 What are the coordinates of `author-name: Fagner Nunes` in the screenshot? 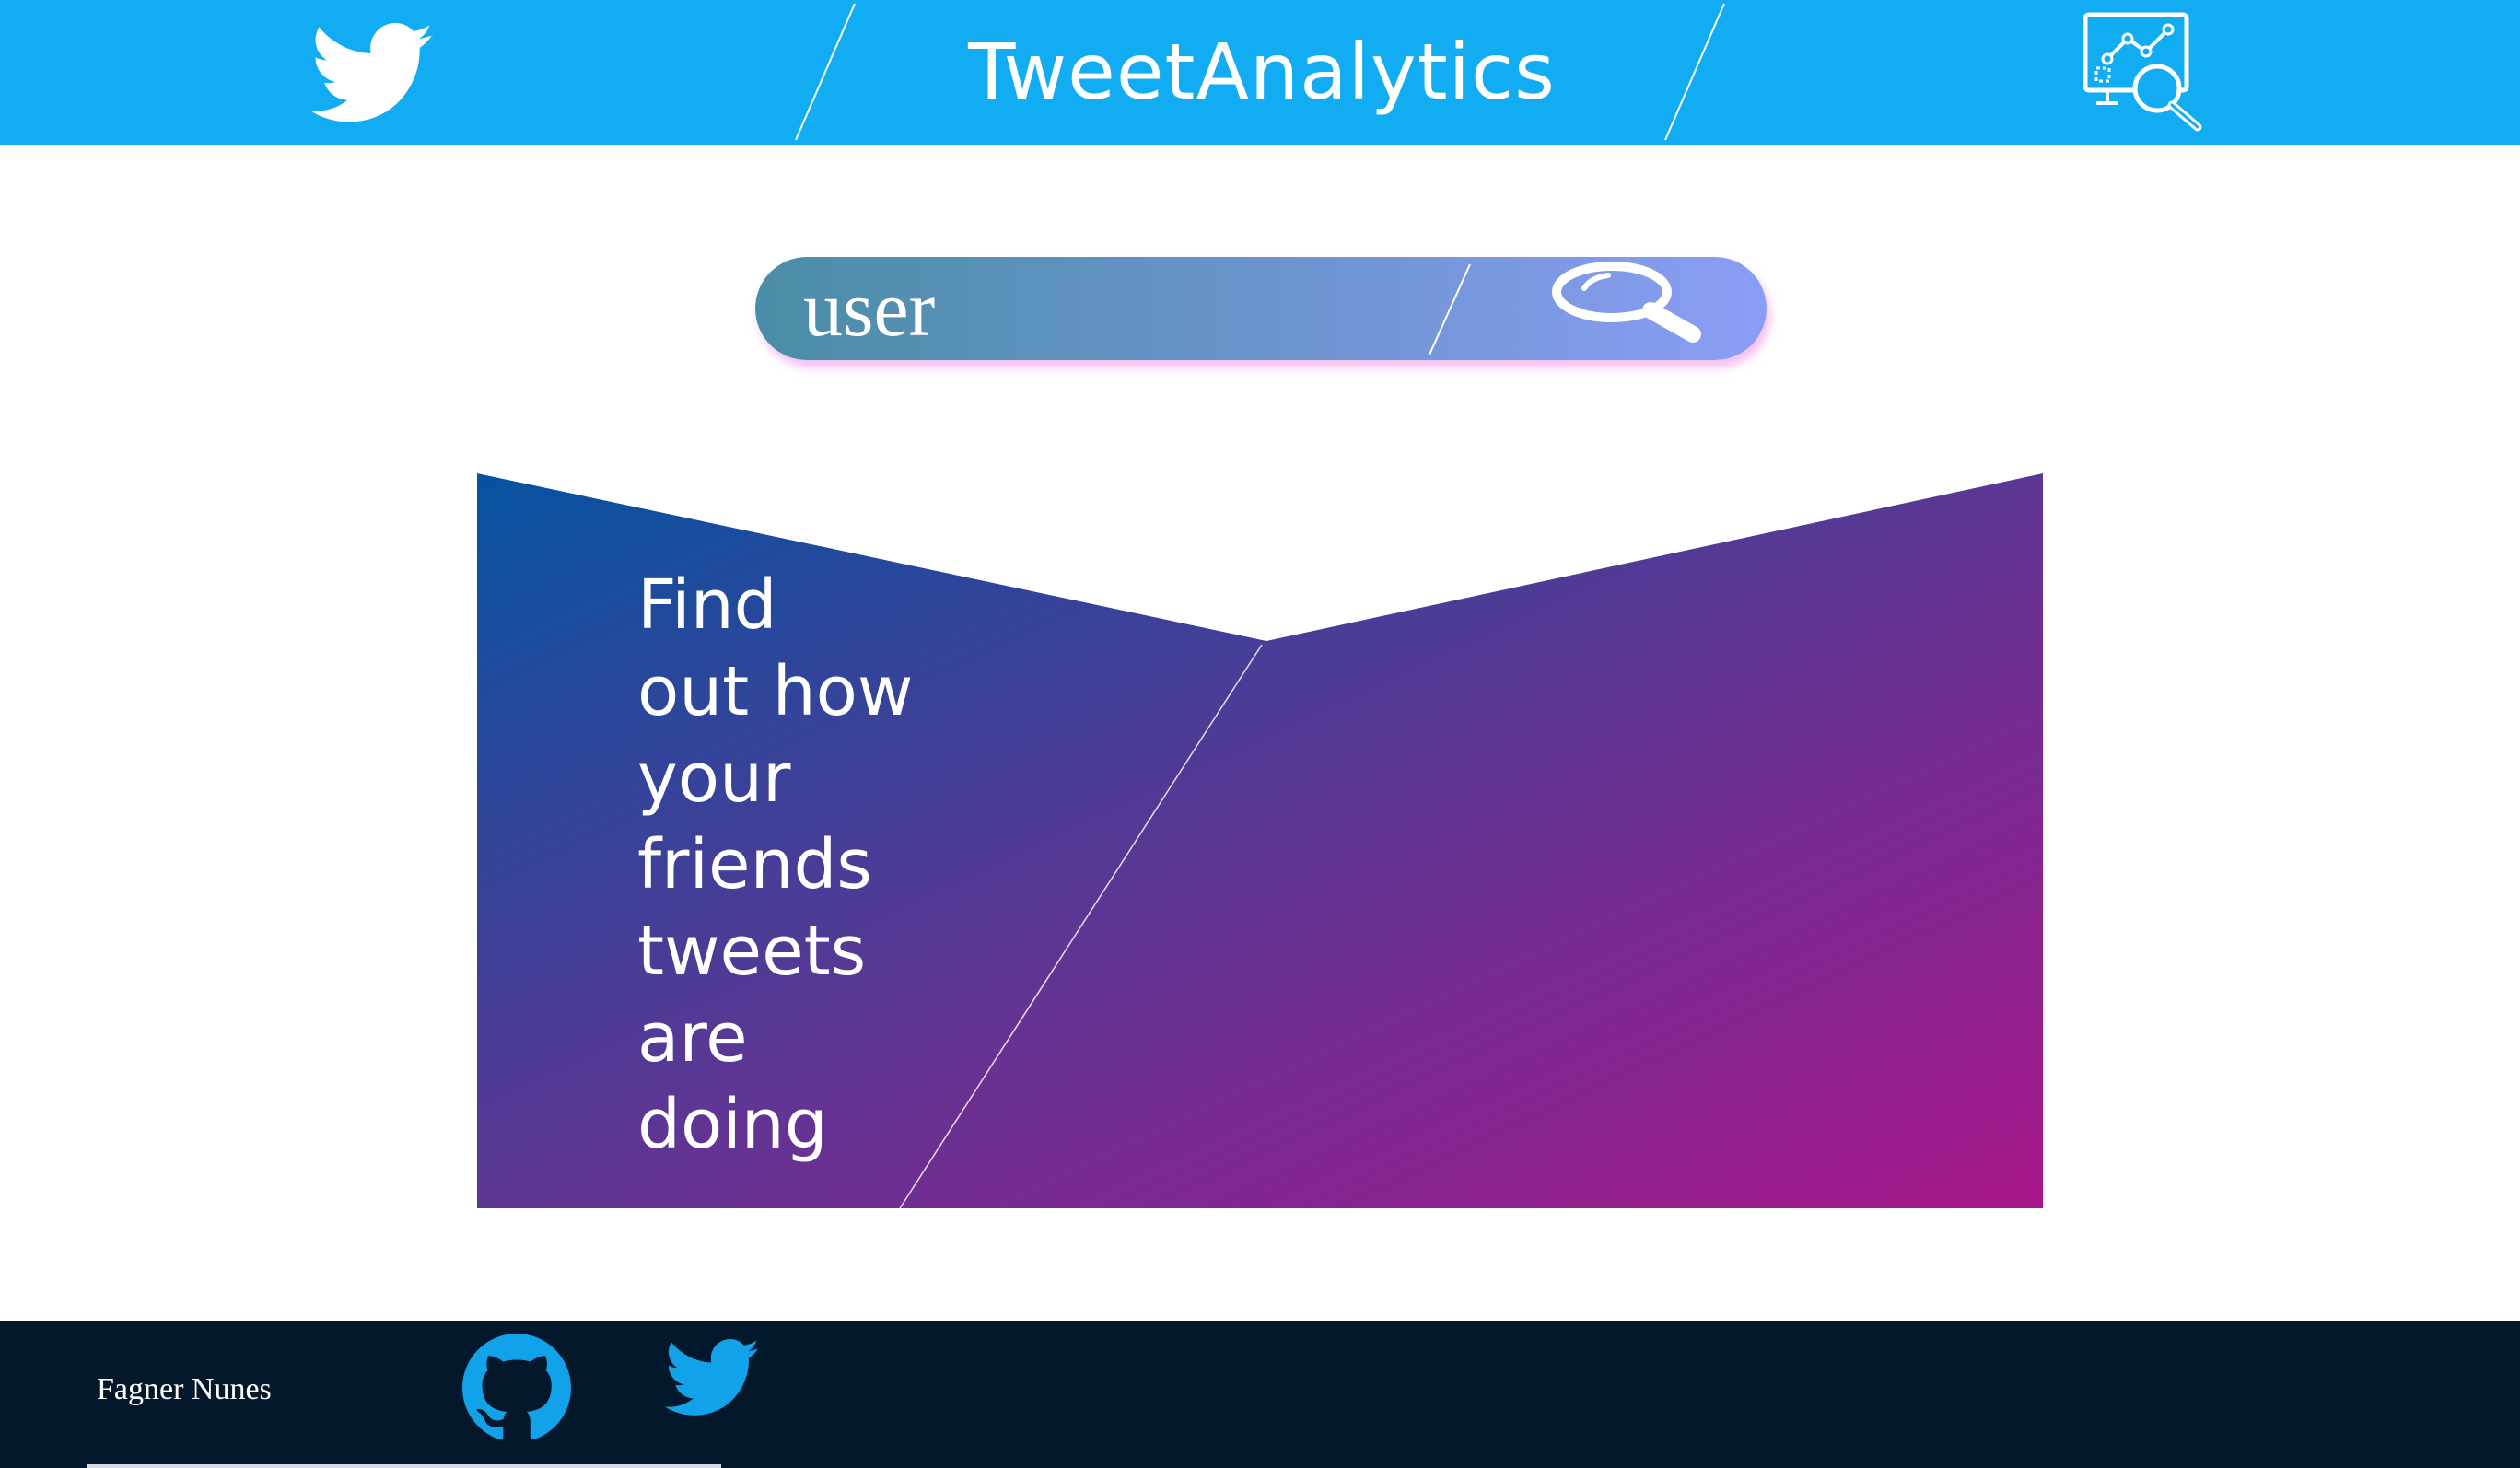 It's located at (184, 1389).